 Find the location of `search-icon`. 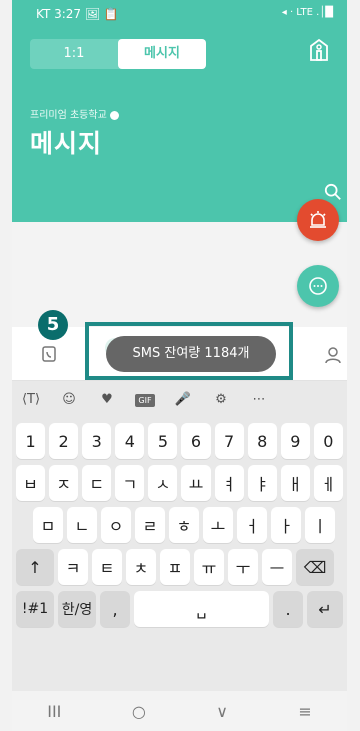

search-icon is located at coordinates (333, 192).